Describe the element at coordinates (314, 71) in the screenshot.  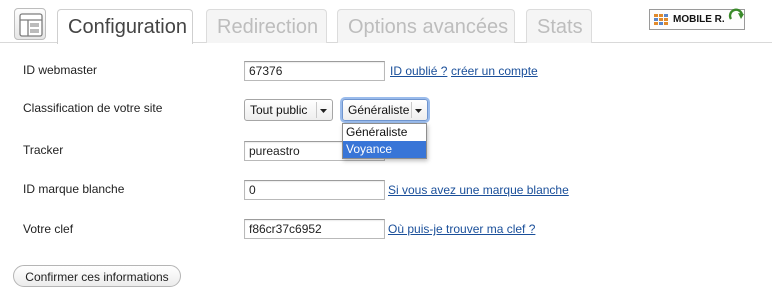
I see `webmaster-input` at that location.